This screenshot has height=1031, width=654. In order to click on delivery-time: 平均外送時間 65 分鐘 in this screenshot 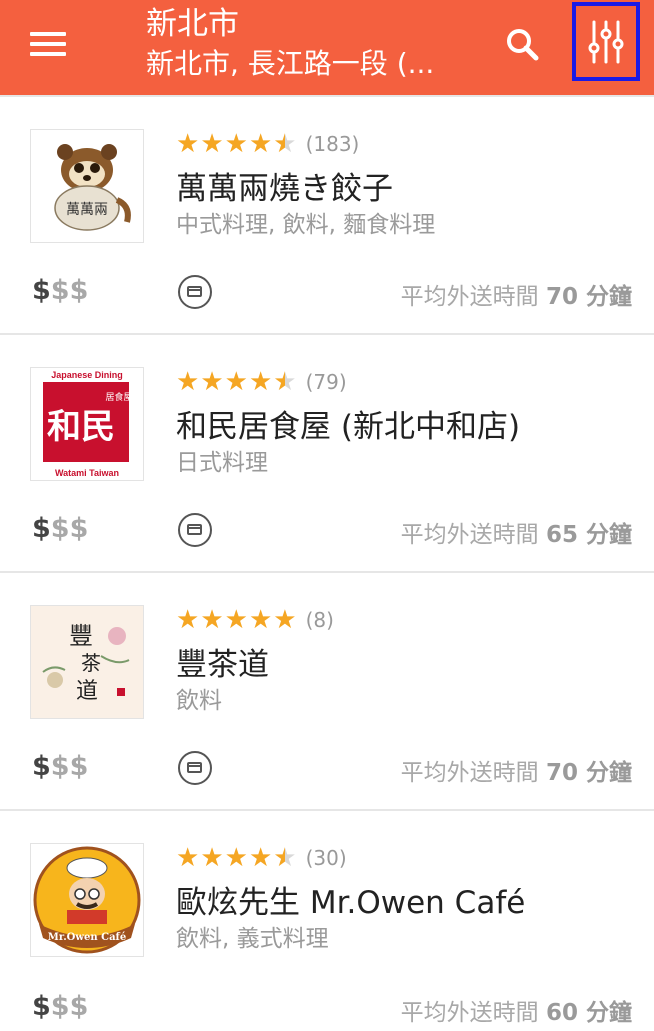, I will do `click(516, 535)`.